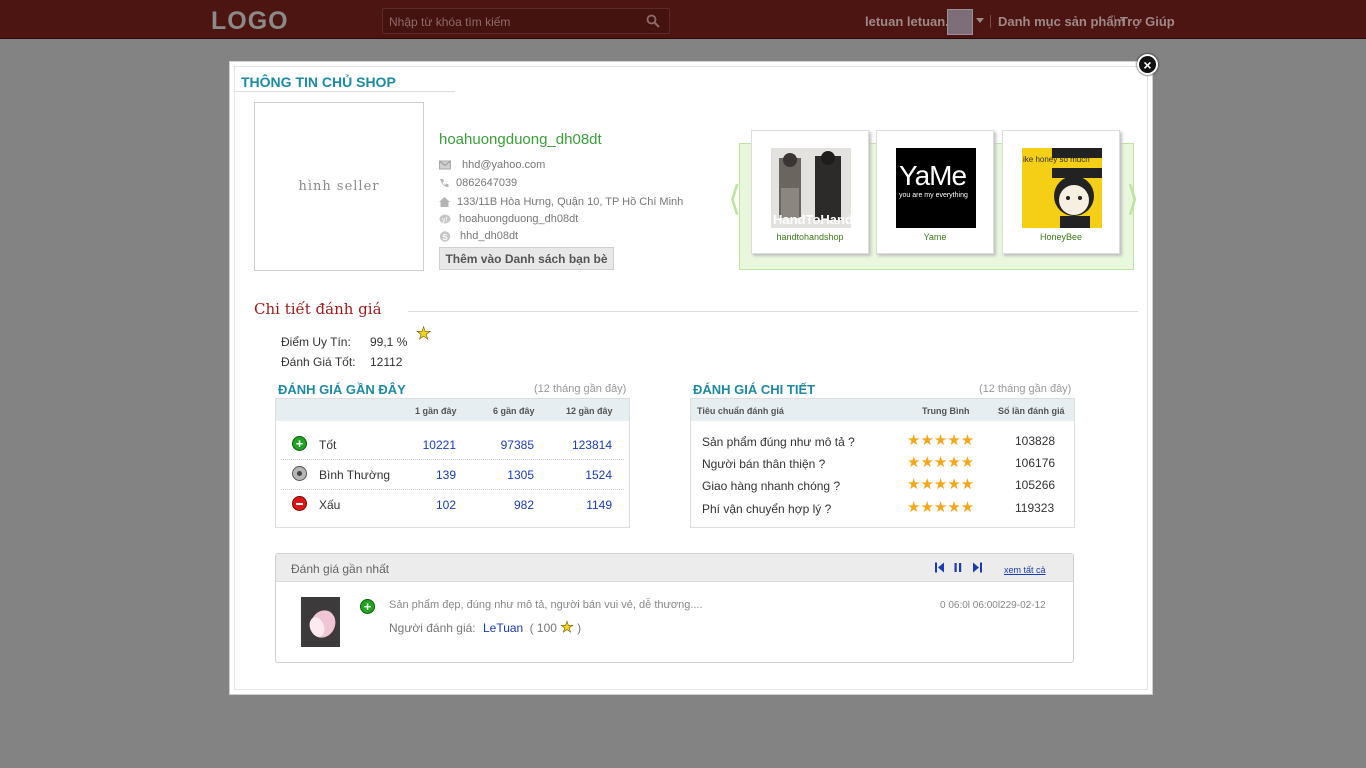  Describe the element at coordinates (580, 389) in the screenshot. I see `recent-ratings-subtitle: (12 tháng gần đây)` at that location.